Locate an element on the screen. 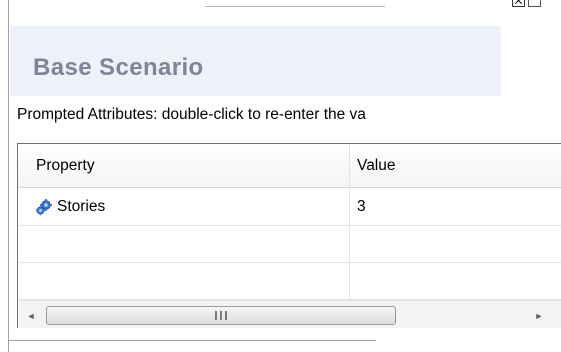 This screenshot has width=561, height=352. column-header-value: Value is located at coordinates (455, 165).